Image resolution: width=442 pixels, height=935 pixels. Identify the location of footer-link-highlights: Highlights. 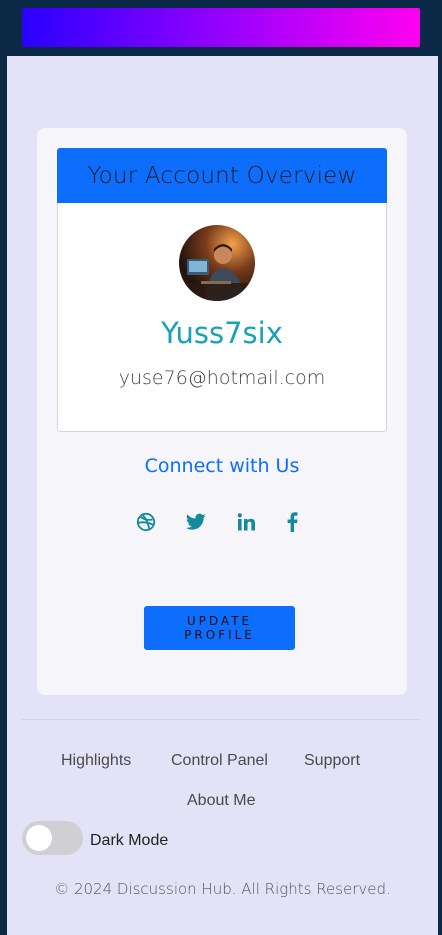
(96, 761).